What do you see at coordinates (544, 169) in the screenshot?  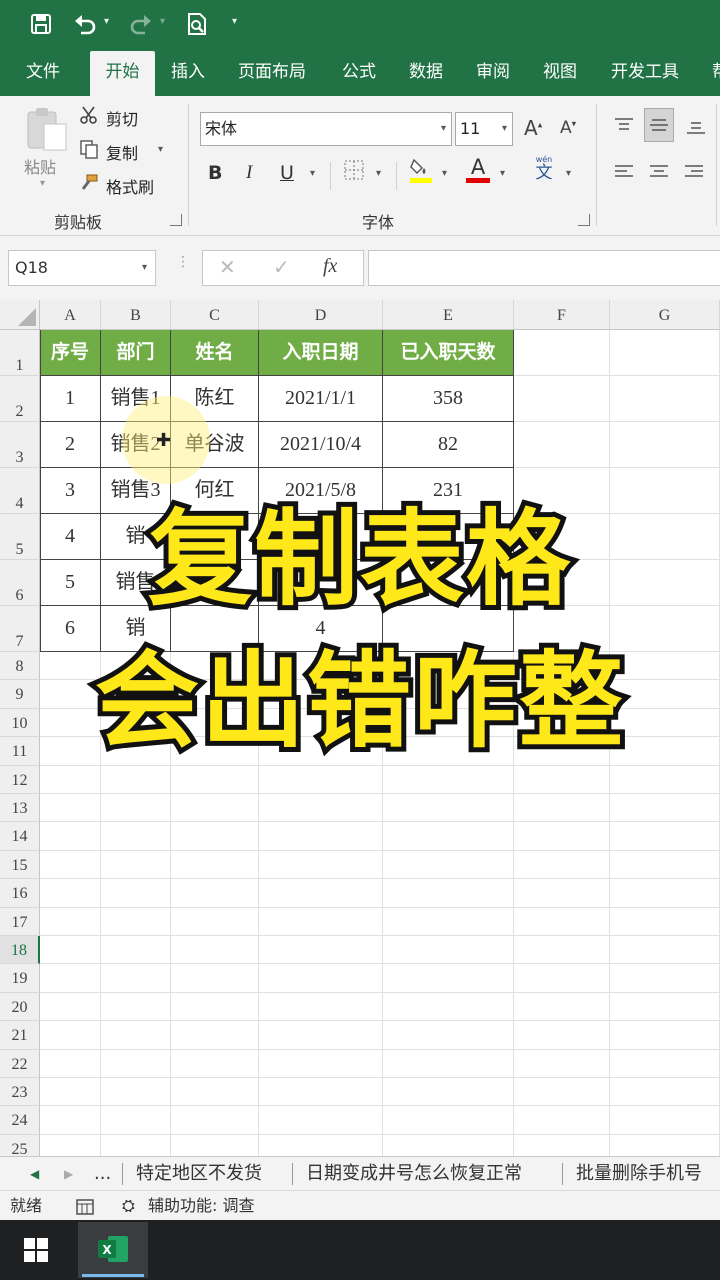 I see `phonetic-icon: wén 文` at bounding box center [544, 169].